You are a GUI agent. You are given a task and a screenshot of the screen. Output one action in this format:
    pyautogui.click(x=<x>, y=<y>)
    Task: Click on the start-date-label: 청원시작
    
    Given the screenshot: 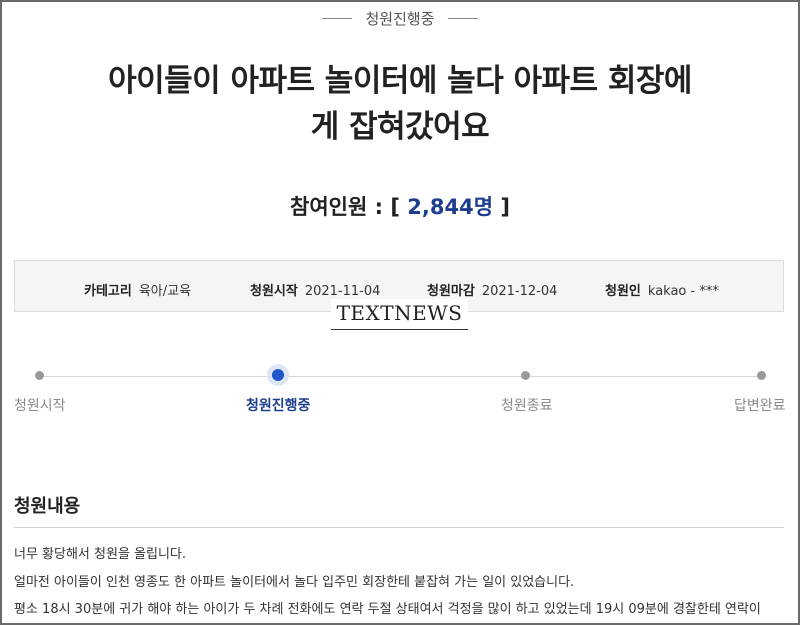 What is the action you would take?
    pyautogui.click(x=274, y=291)
    